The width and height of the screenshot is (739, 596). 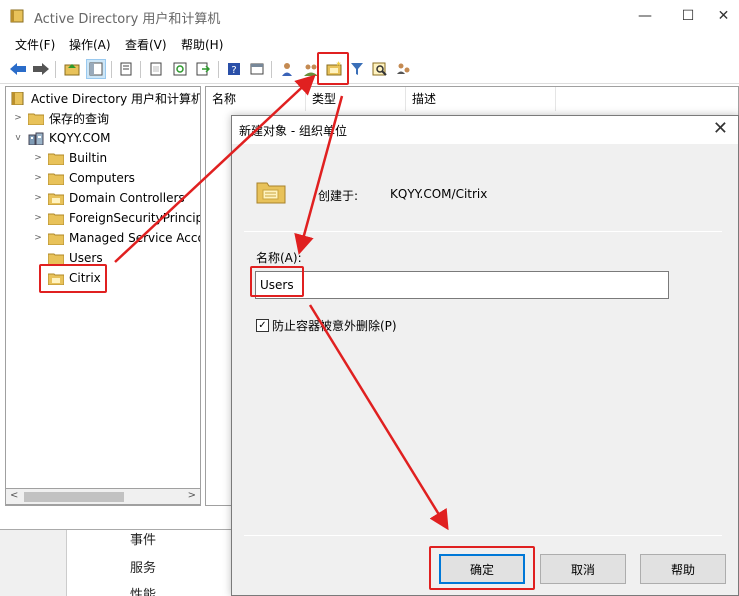 I want to click on view-icon, so click(x=257, y=69).